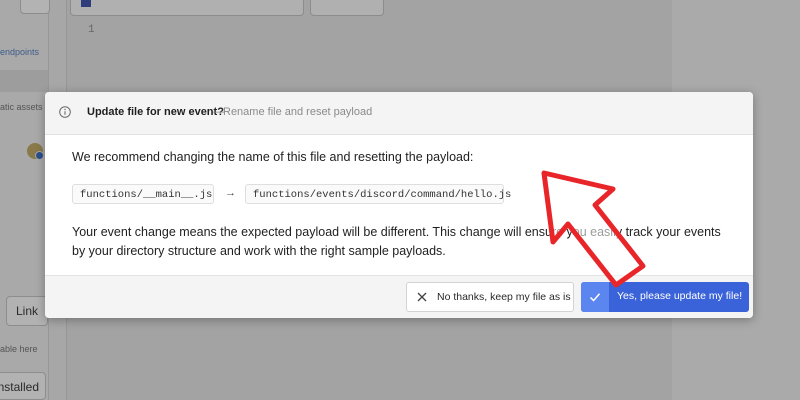  I want to click on event-selector-tab, so click(187, 8).